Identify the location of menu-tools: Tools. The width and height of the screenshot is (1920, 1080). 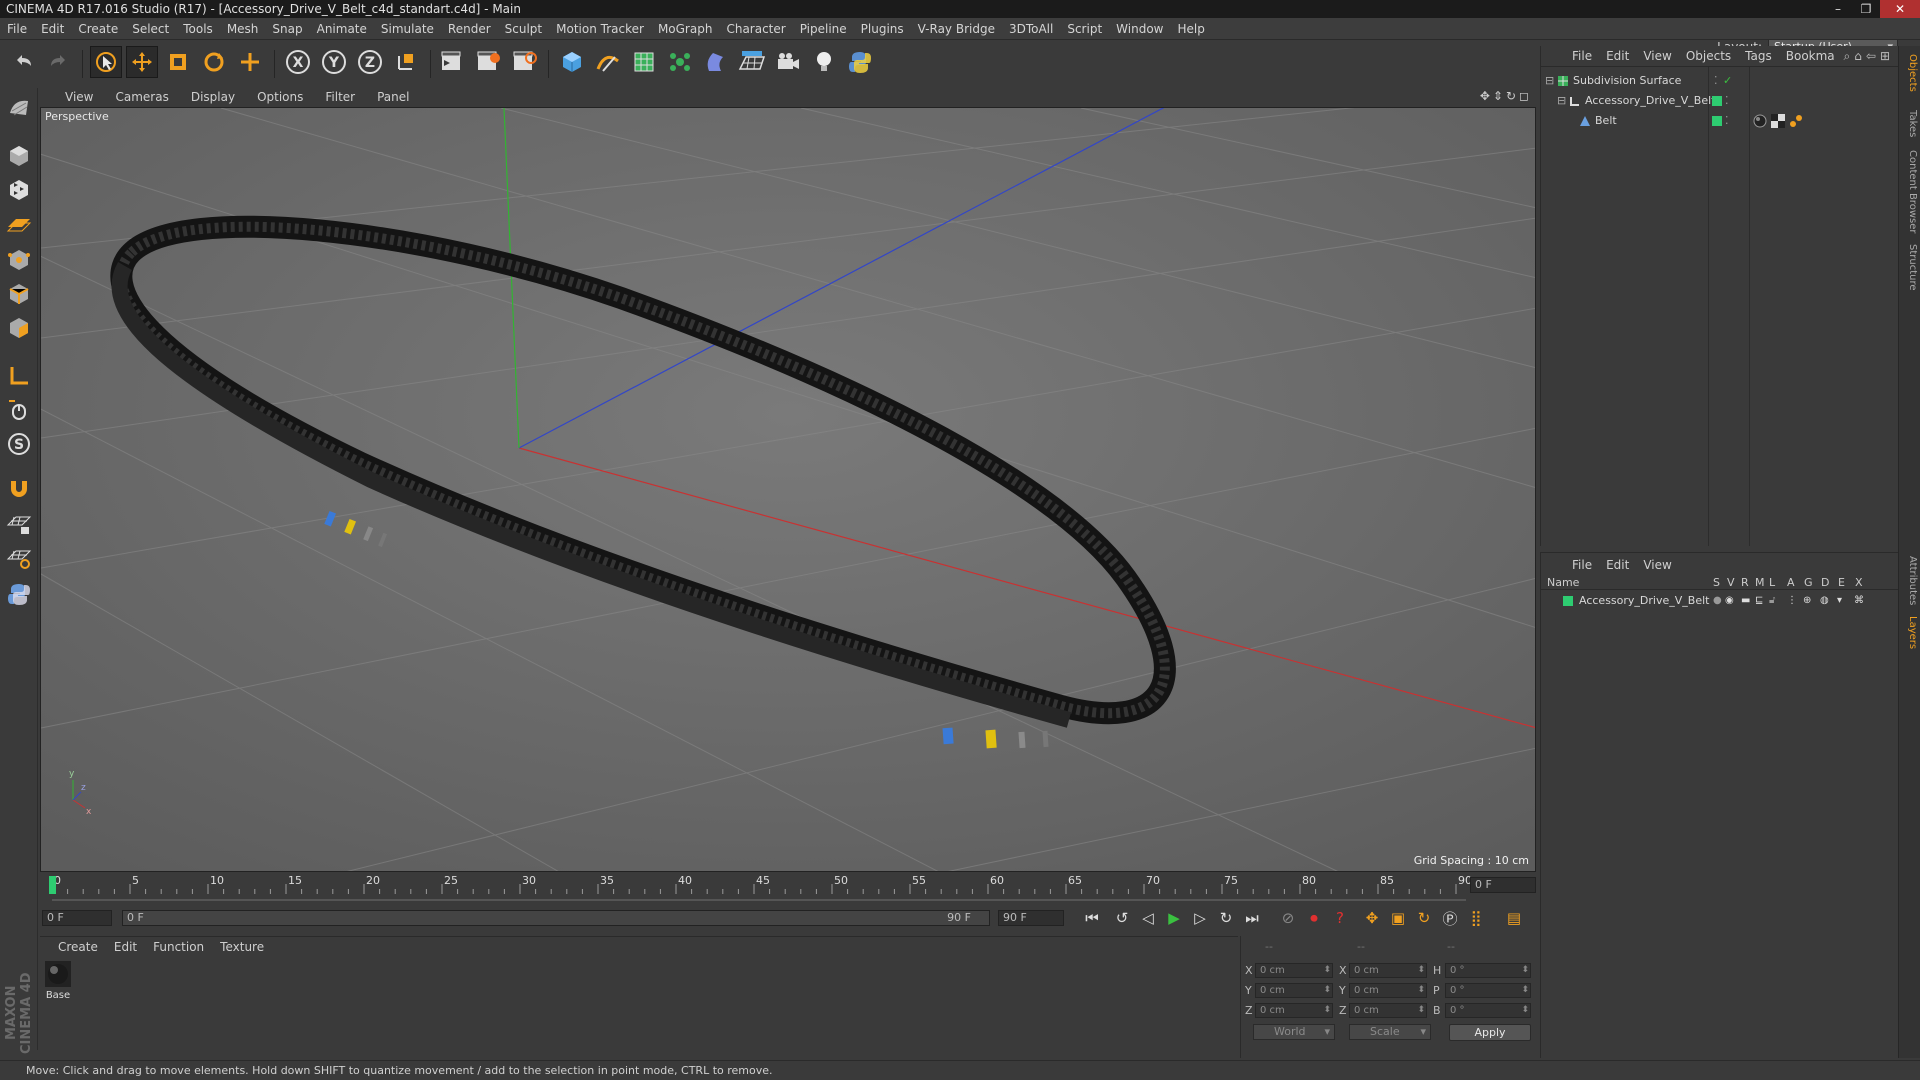
(198, 29).